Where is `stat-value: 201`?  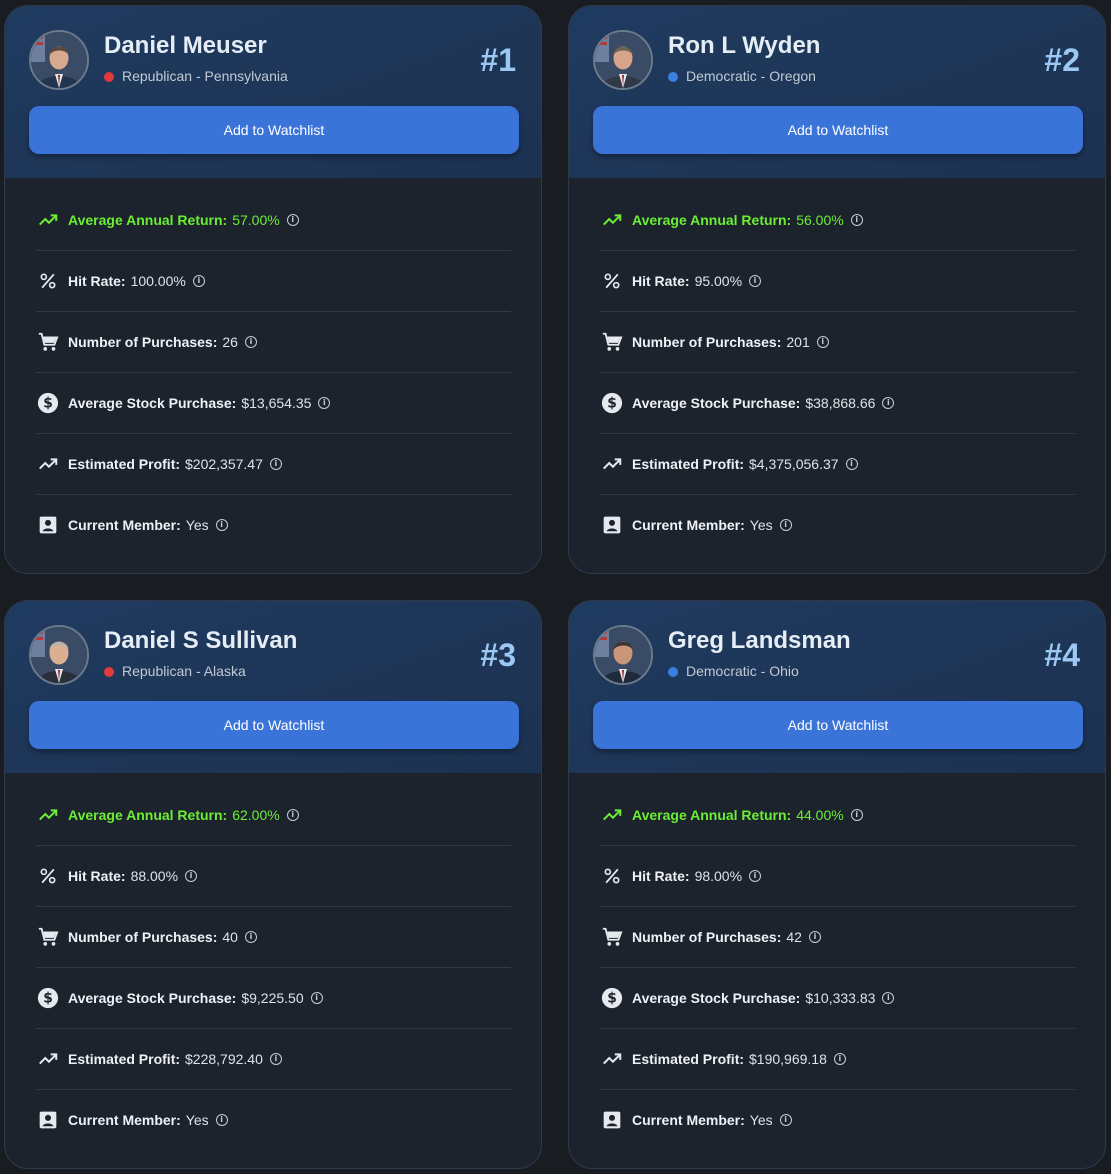 stat-value: 201 is located at coordinates (798, 342).